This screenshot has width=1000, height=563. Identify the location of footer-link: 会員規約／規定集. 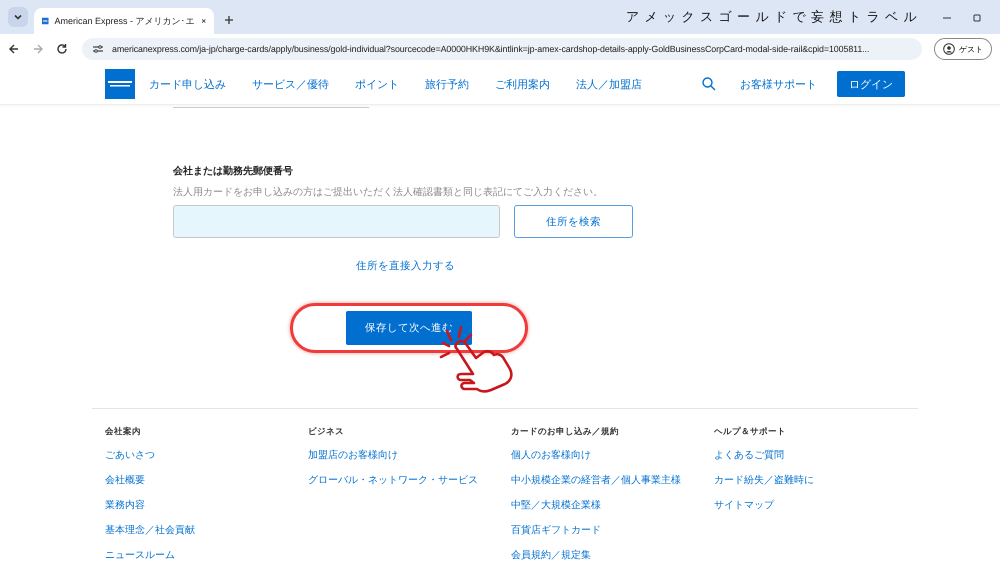
(612, 555).